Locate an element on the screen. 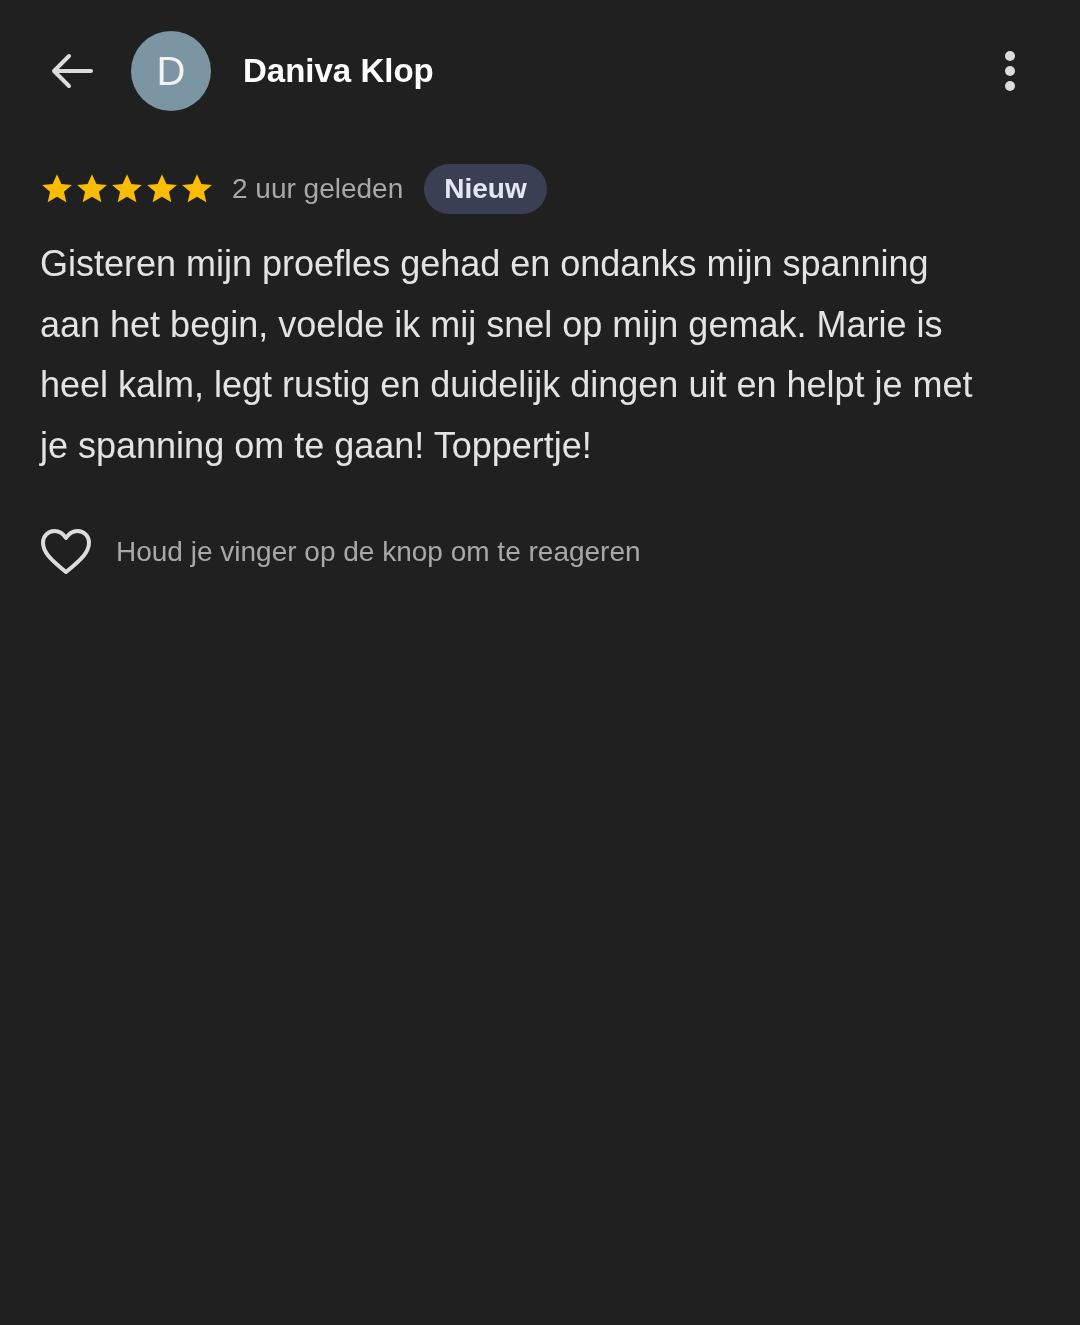 The width and height of the screenshot is (1080, 1325). more-options-icon is located at coordinates (1010, 71).